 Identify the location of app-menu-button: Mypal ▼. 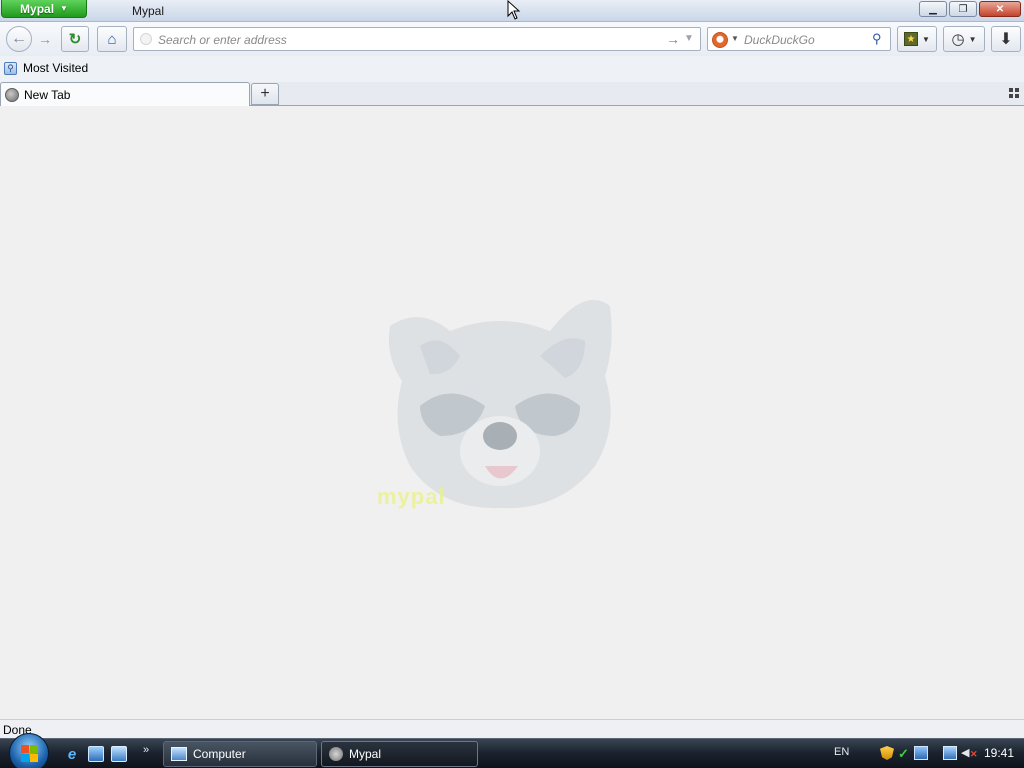
(44, 9).